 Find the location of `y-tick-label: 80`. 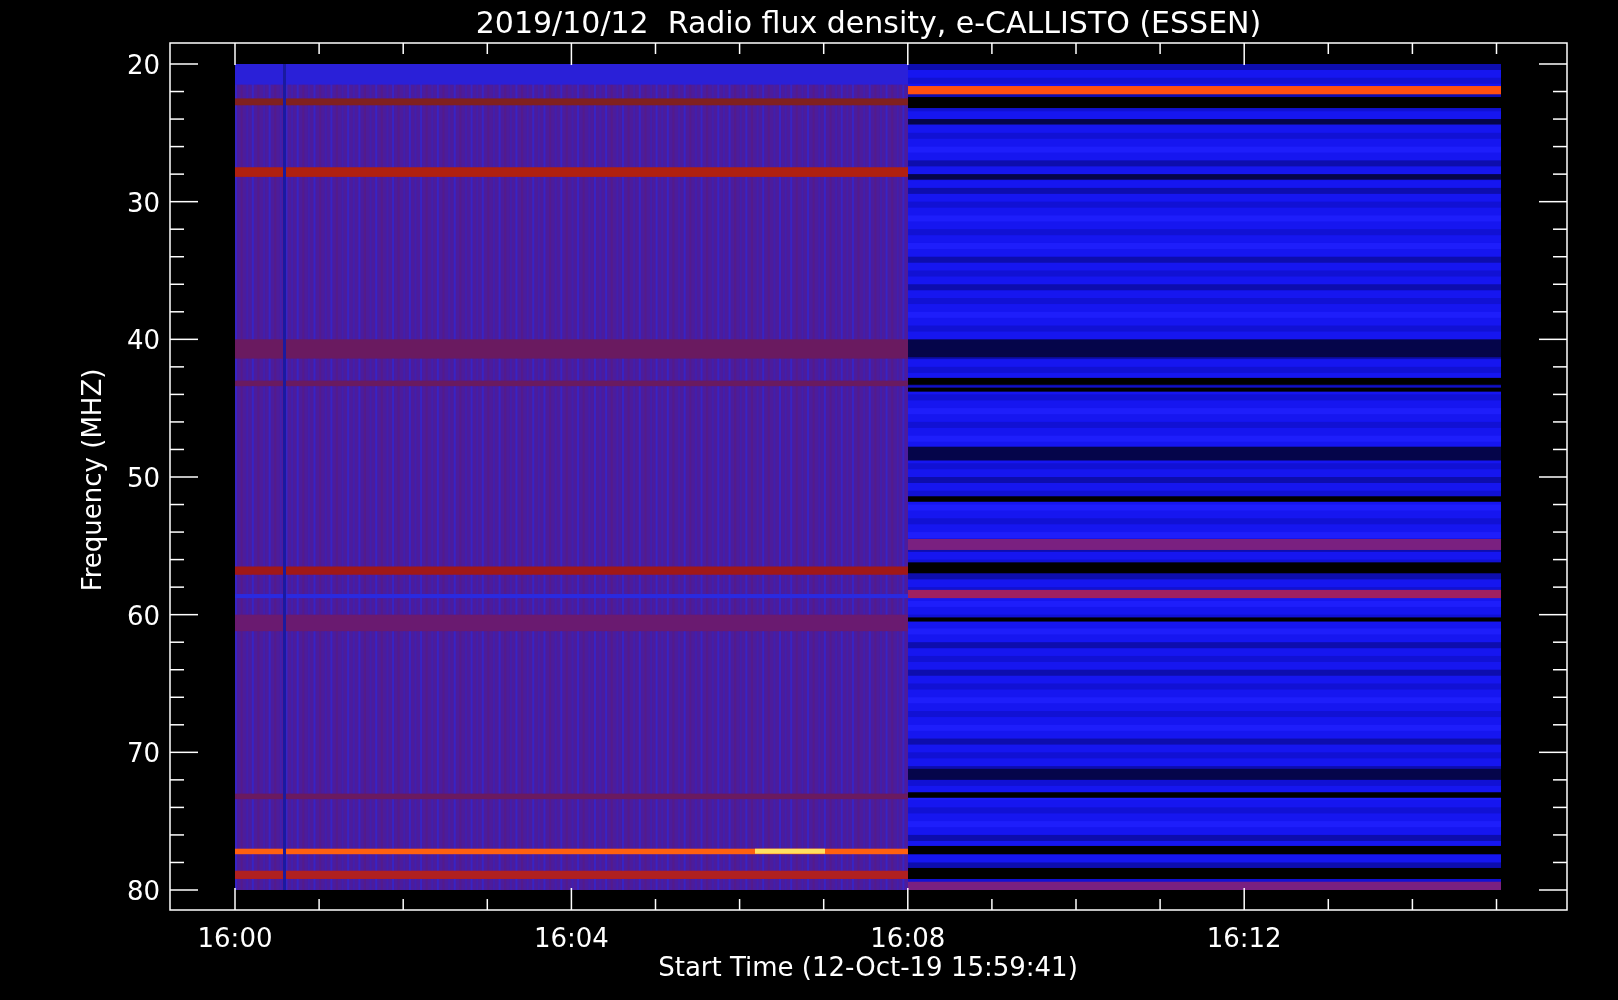

y-tick-label: 80 is located at coordinates (143, 891).